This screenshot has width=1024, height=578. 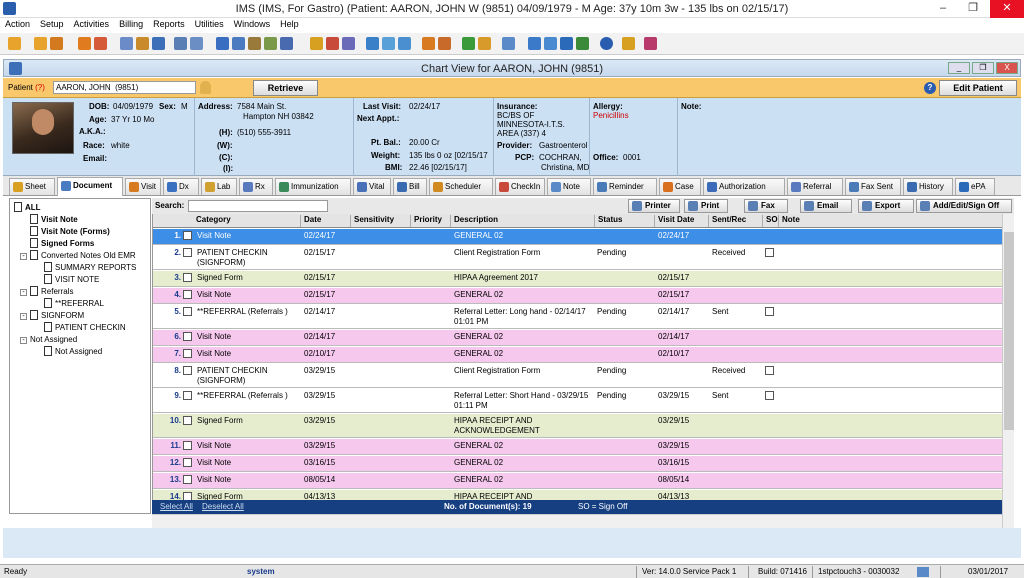 I want to click on people-icon, so click(x=270, y=43).